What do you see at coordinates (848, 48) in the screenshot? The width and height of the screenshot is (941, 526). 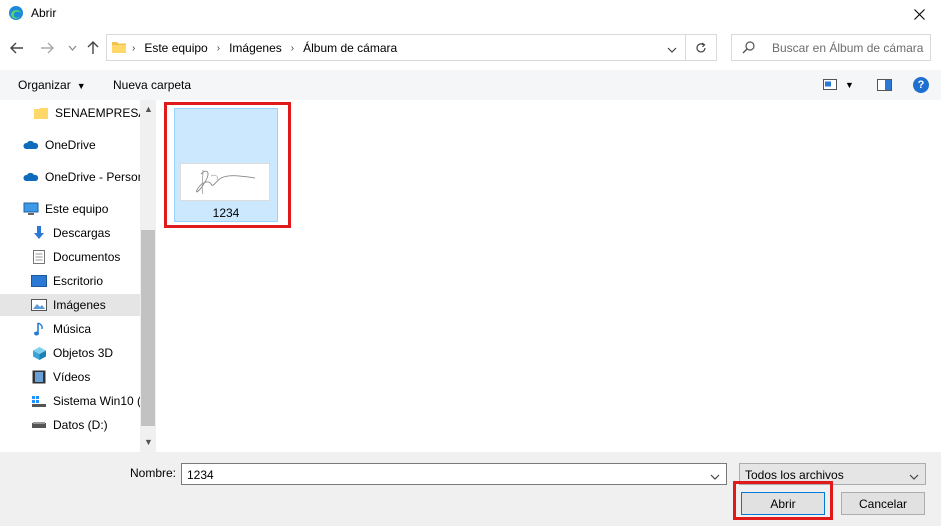 I see `search-placeholder: Buscar en Álbum de cámara` at bounding box center [848, 48].